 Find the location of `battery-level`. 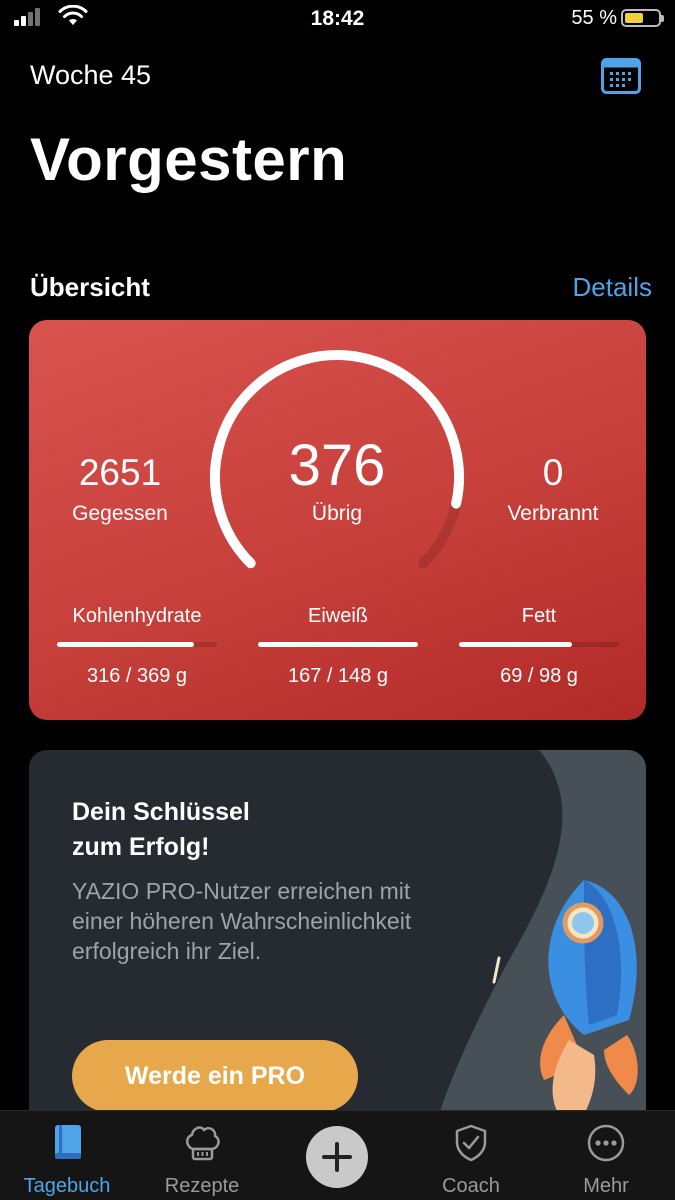

battery-level is located at coordinates (634, 18).